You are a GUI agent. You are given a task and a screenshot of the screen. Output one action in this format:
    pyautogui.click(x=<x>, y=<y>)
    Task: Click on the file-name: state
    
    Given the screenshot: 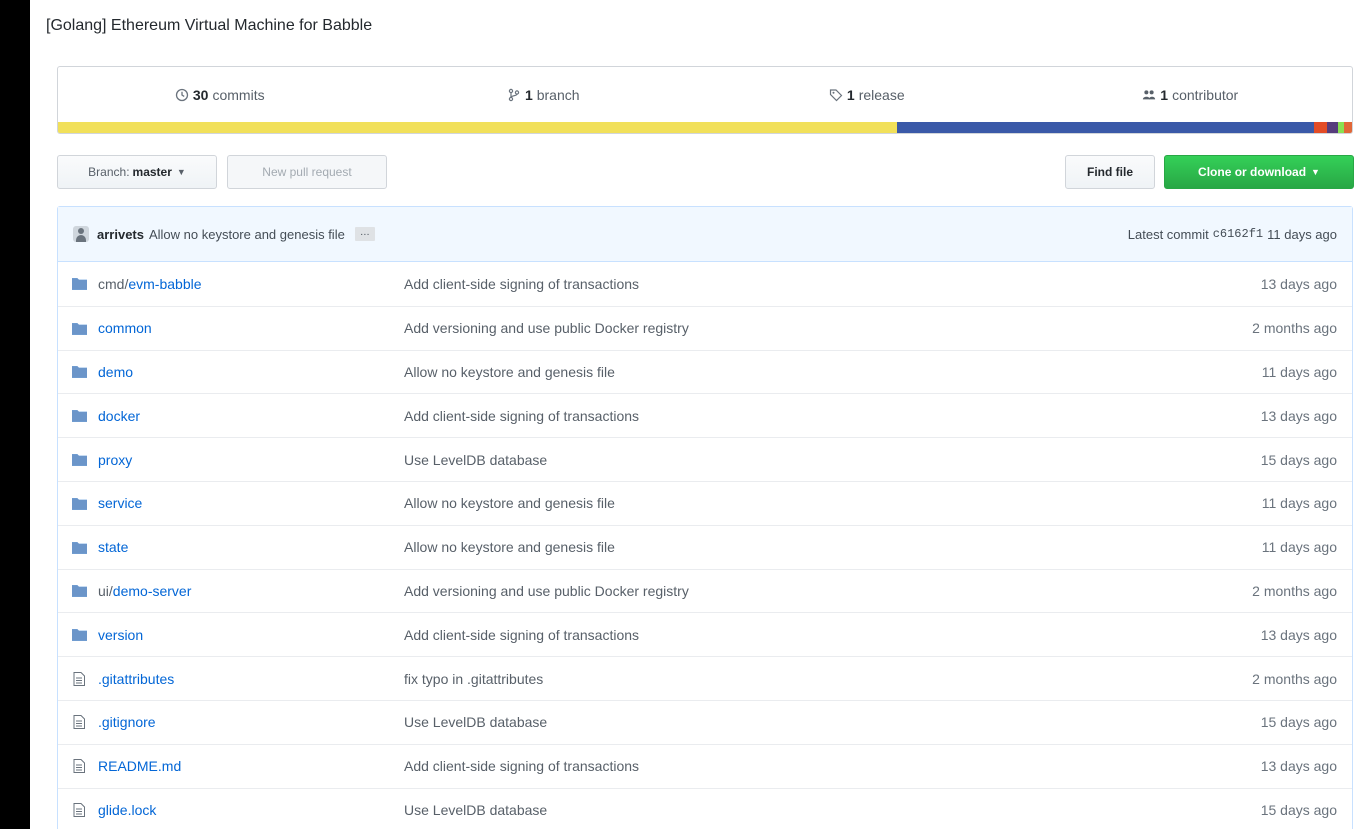 What is the action you would take?
    pyautogui.click(x=113, y=547)
    